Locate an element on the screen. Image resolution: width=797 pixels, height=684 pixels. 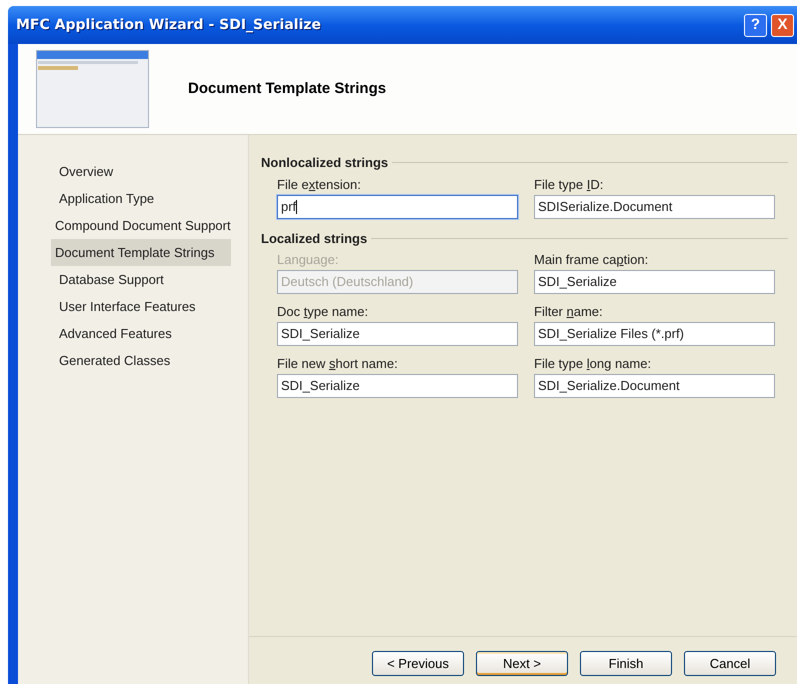
field-label: File type ID: is located at coordinates (569, 185).